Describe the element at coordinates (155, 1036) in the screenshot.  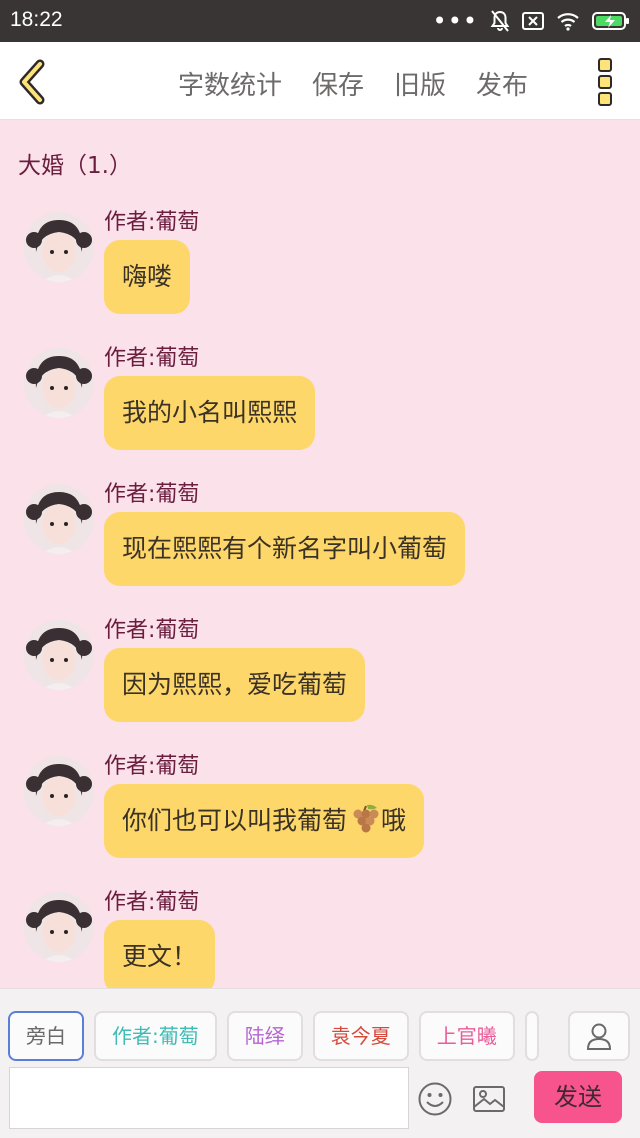
I see `role-chip-author: 作者:葡萄` at that location.